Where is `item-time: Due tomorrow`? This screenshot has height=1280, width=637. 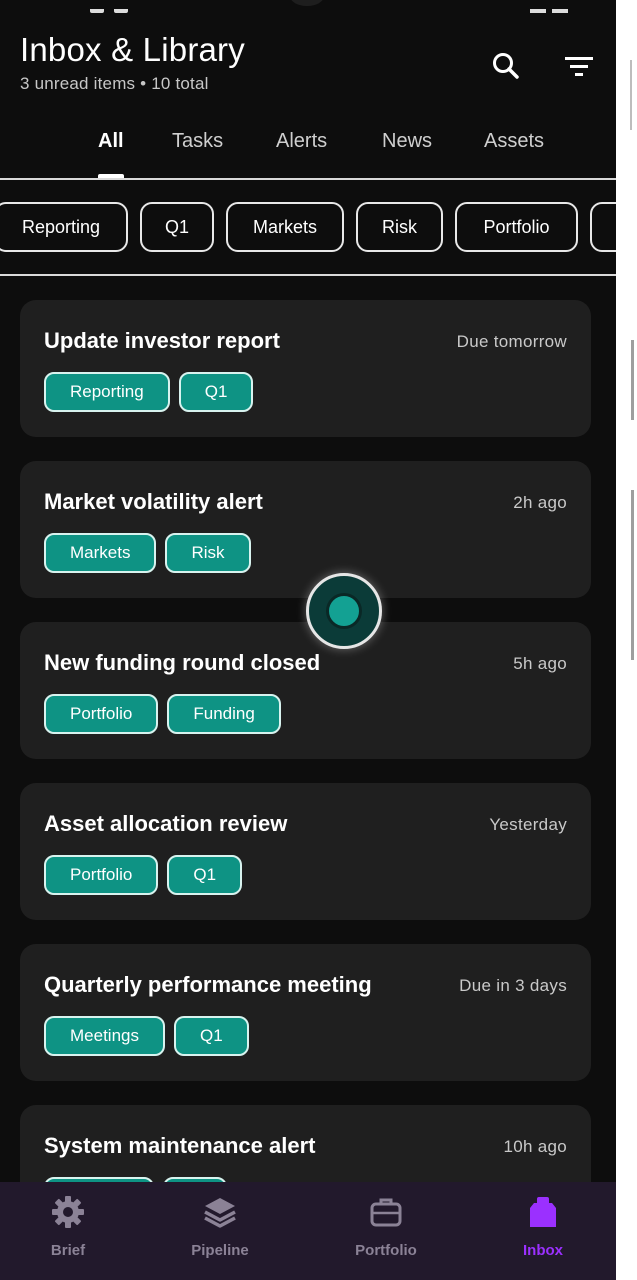
item-time: Due tomorrow is located at coordinates (511, 341).